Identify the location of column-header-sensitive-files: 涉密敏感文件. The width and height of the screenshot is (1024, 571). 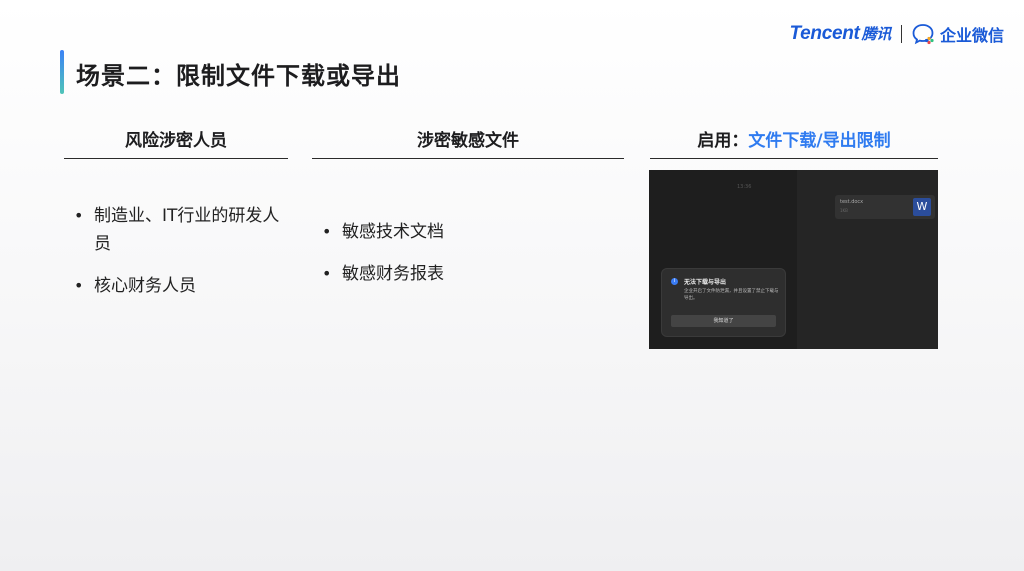
(468, 143).